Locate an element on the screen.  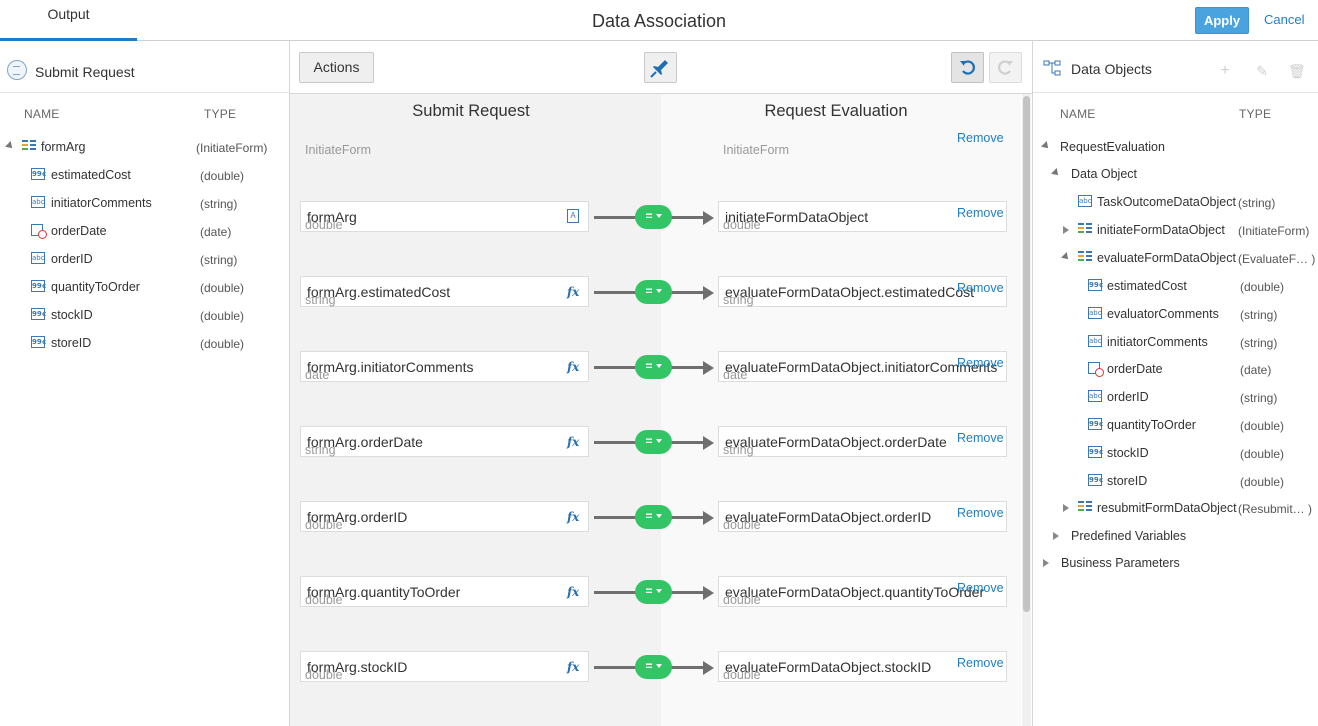
target-type-label: InitiateForm is located at coordinates (756, 150).